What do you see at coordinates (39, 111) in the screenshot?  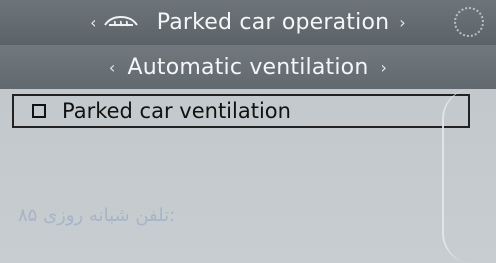 I see `checkbox-icon` at bounding box center [39, 111].